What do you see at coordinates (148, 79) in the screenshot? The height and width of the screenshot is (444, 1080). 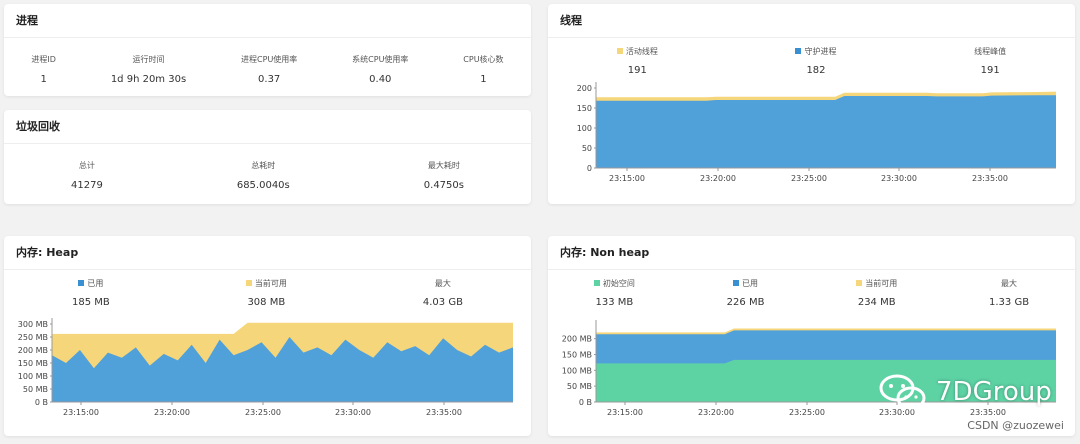 I see `stat-value: 1d 9h 20m 30s` at bounding box center [148, 79].